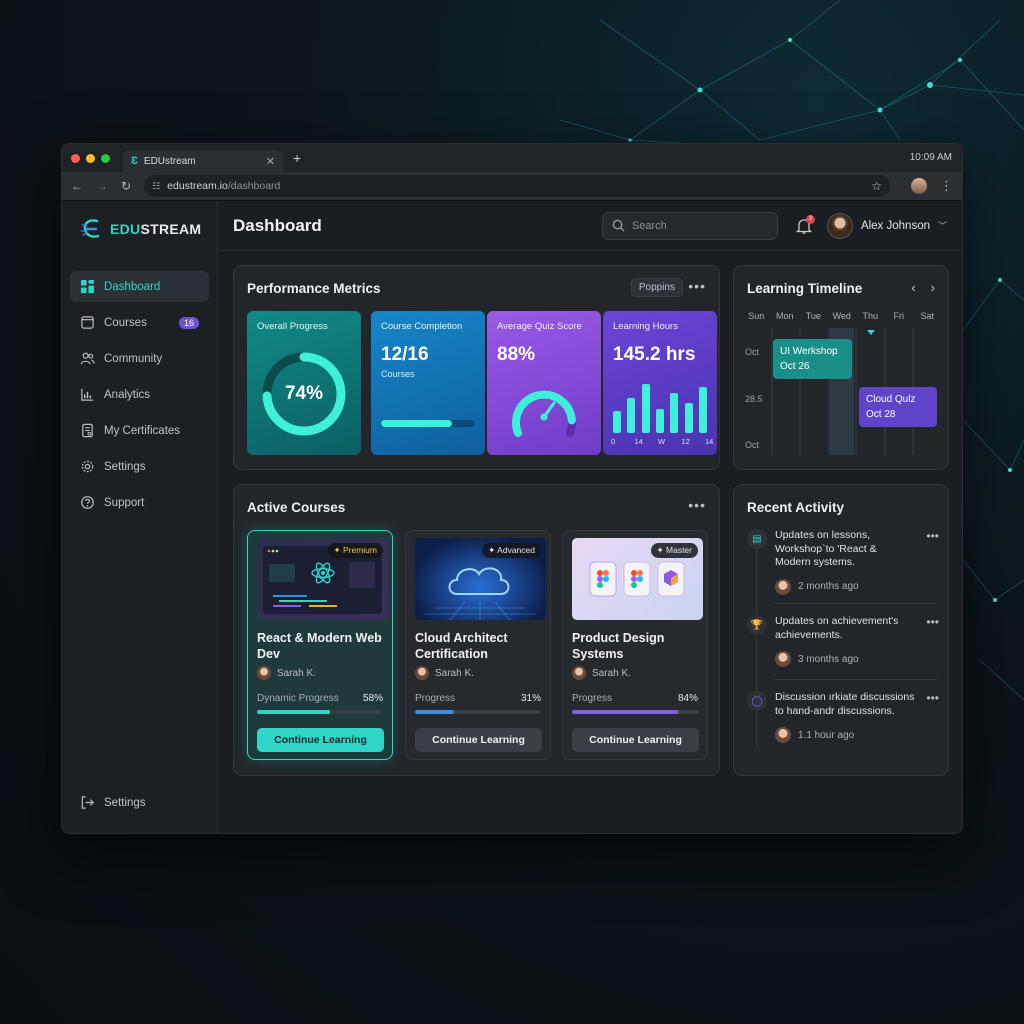 This screenshot has width=1024, height=1024. What do you see at coordinates (478, 698) in the screenshot?
I see `progress-row: Progress 31%` at bounding box center [478, 698].